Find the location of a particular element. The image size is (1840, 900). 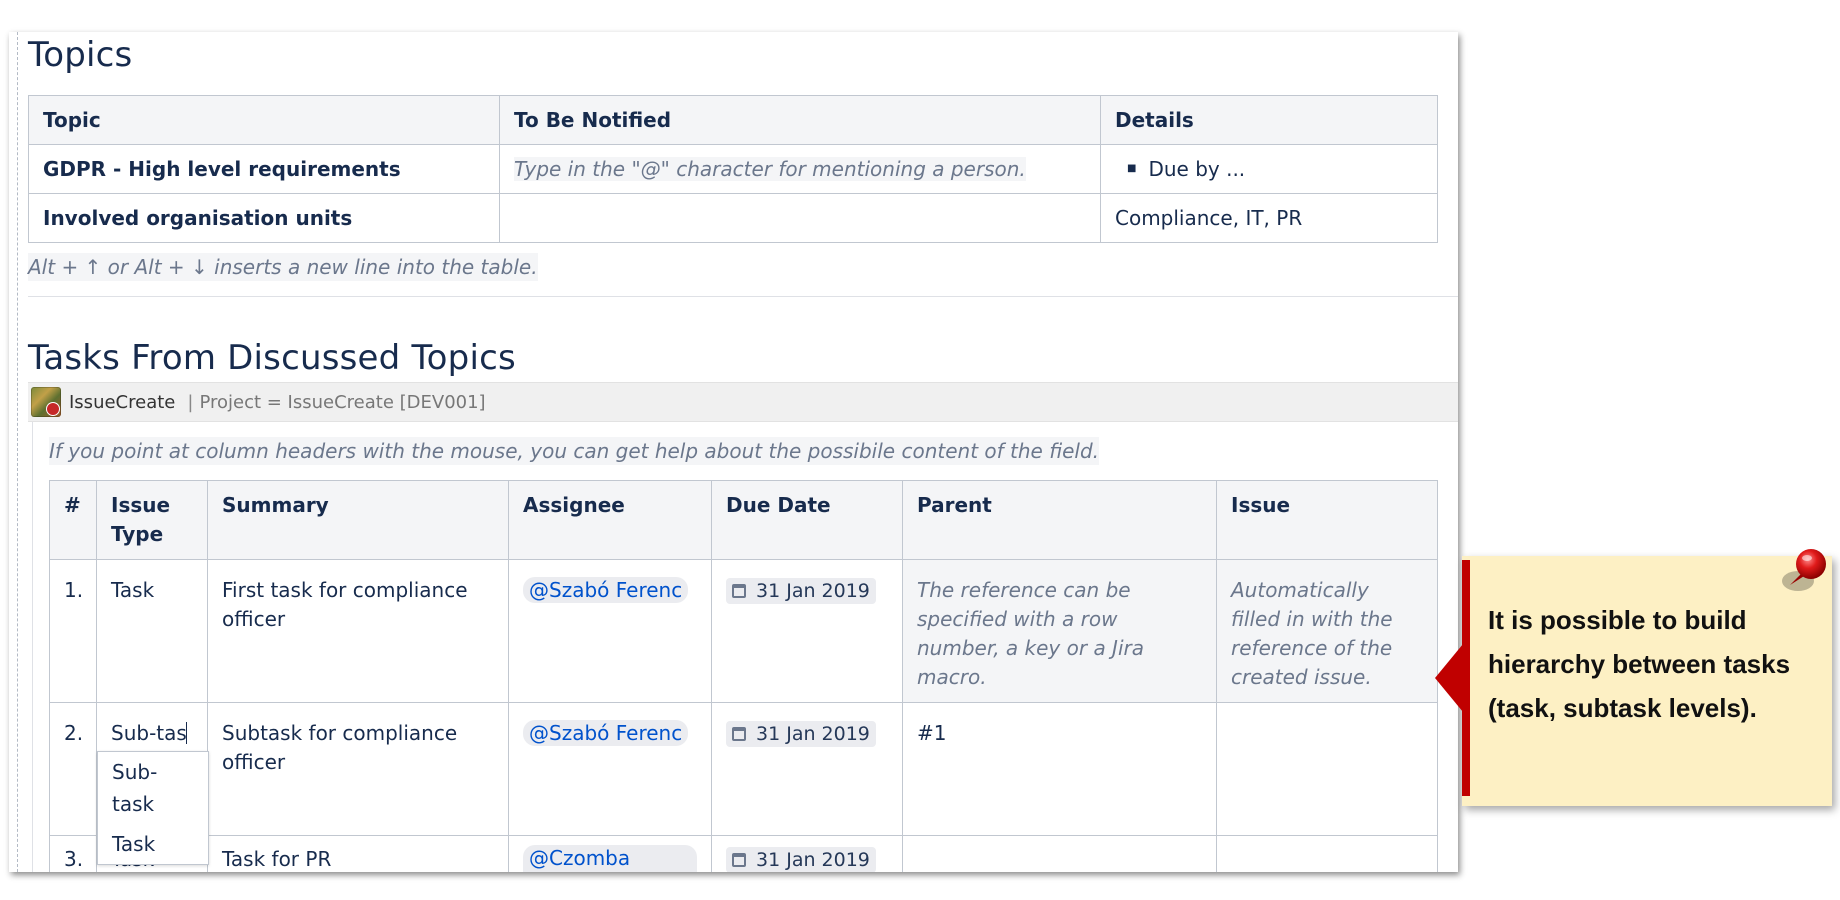

header-assignee: Assignee is located at coordinates (610, 520).